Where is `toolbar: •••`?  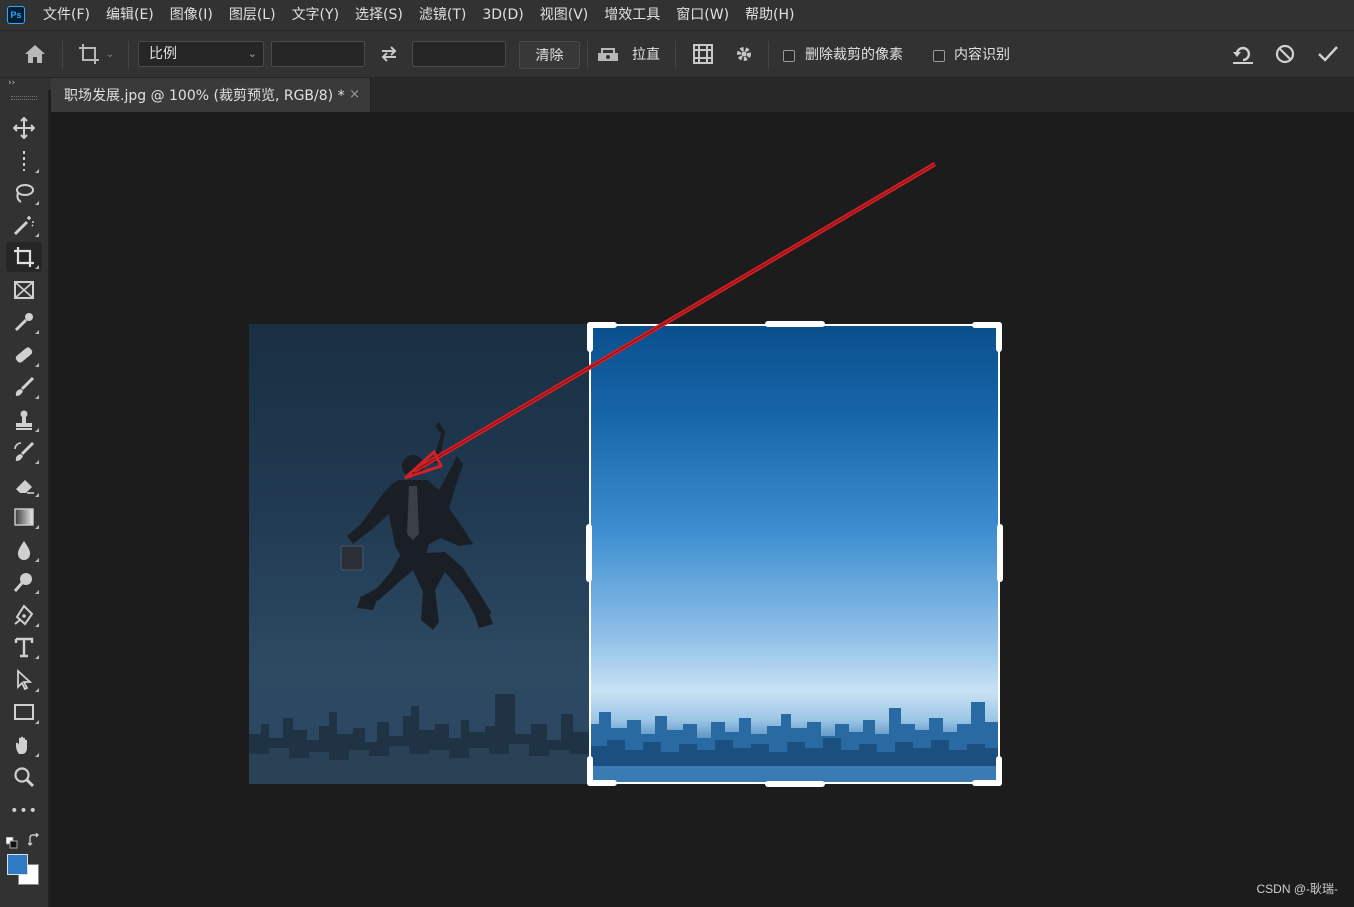
toolbar: ••• is located at coordinates (24, 498).